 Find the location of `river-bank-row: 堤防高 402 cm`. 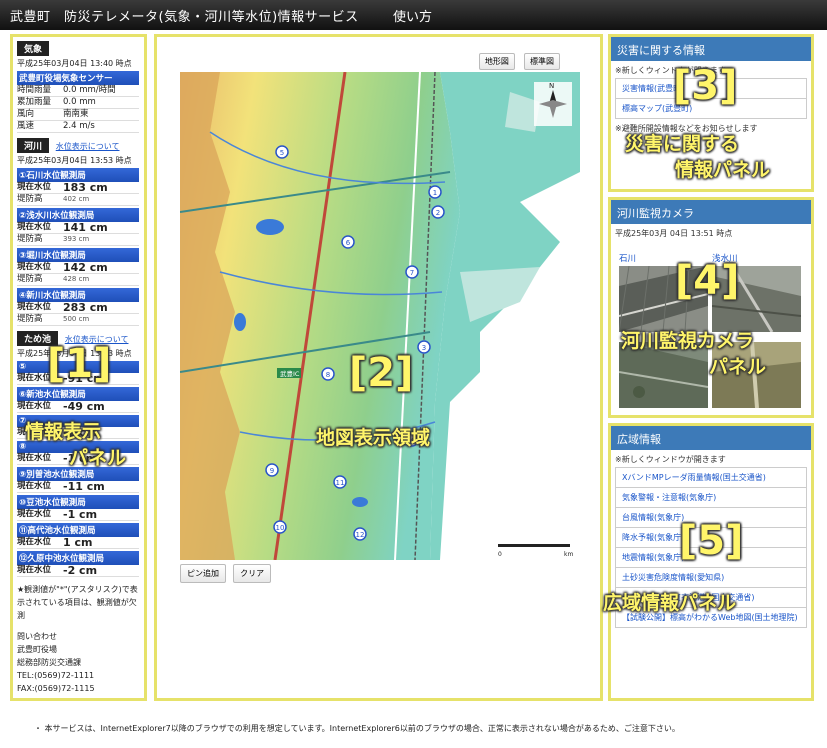

river-bank-row: 堤防高 402 cm is located at coordinates (78, 200).